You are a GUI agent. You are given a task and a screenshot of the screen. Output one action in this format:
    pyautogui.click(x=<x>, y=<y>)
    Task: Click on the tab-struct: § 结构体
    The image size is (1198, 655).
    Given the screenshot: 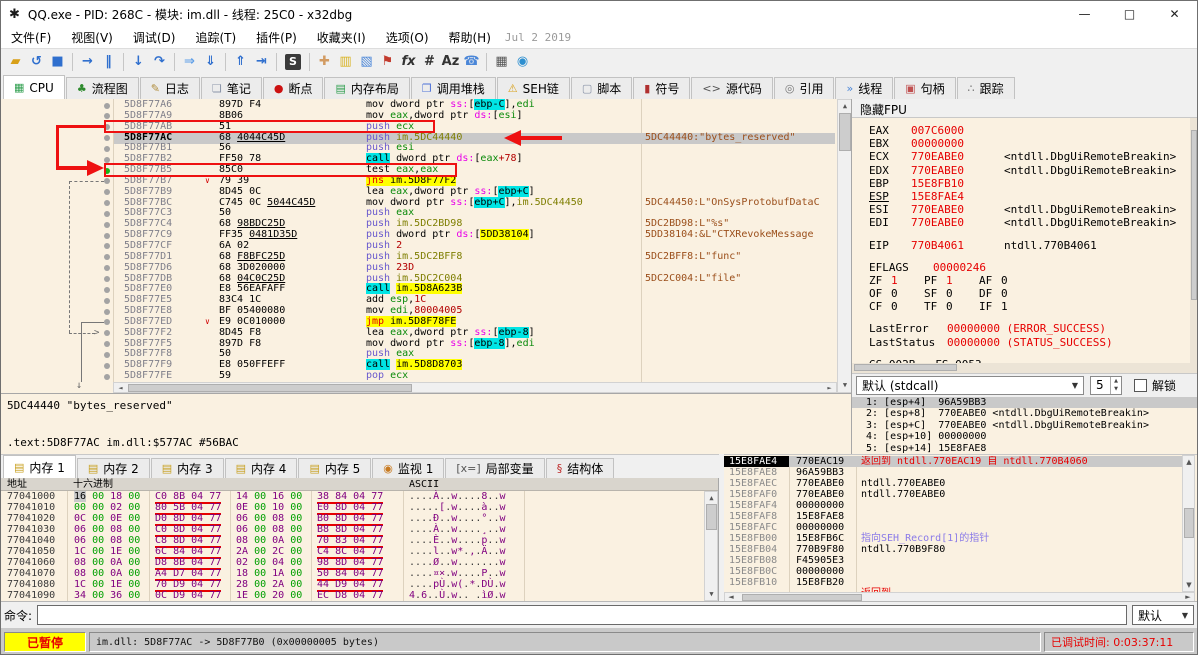 What is the action you would take?
    pyautogui.click(x=580, y=468)
    